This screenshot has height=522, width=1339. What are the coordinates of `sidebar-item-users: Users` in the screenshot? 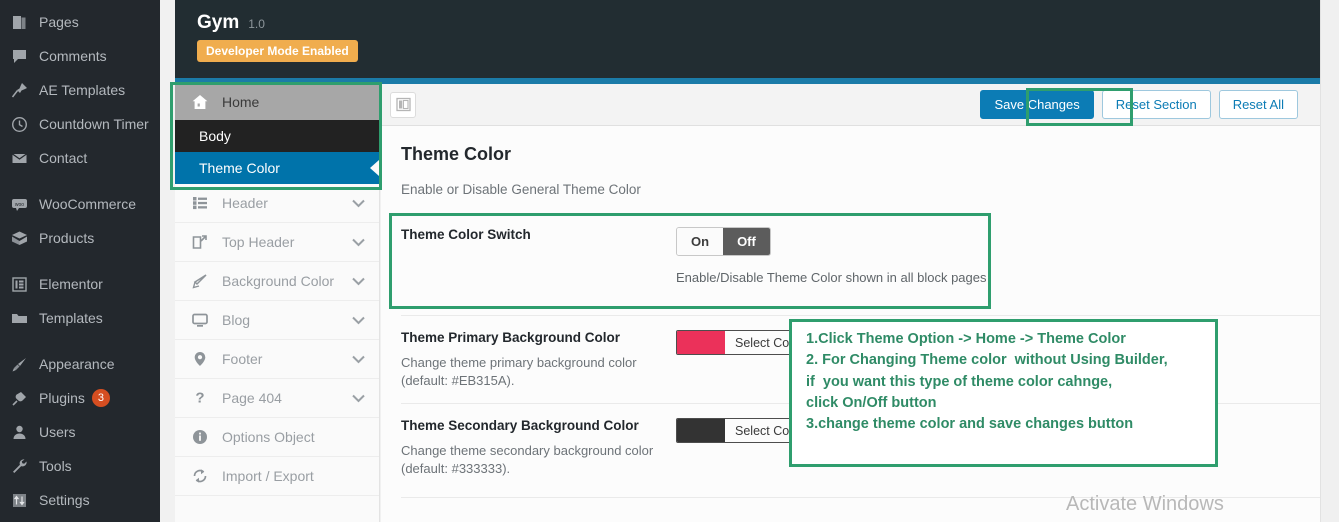 It's located at (80, 432).